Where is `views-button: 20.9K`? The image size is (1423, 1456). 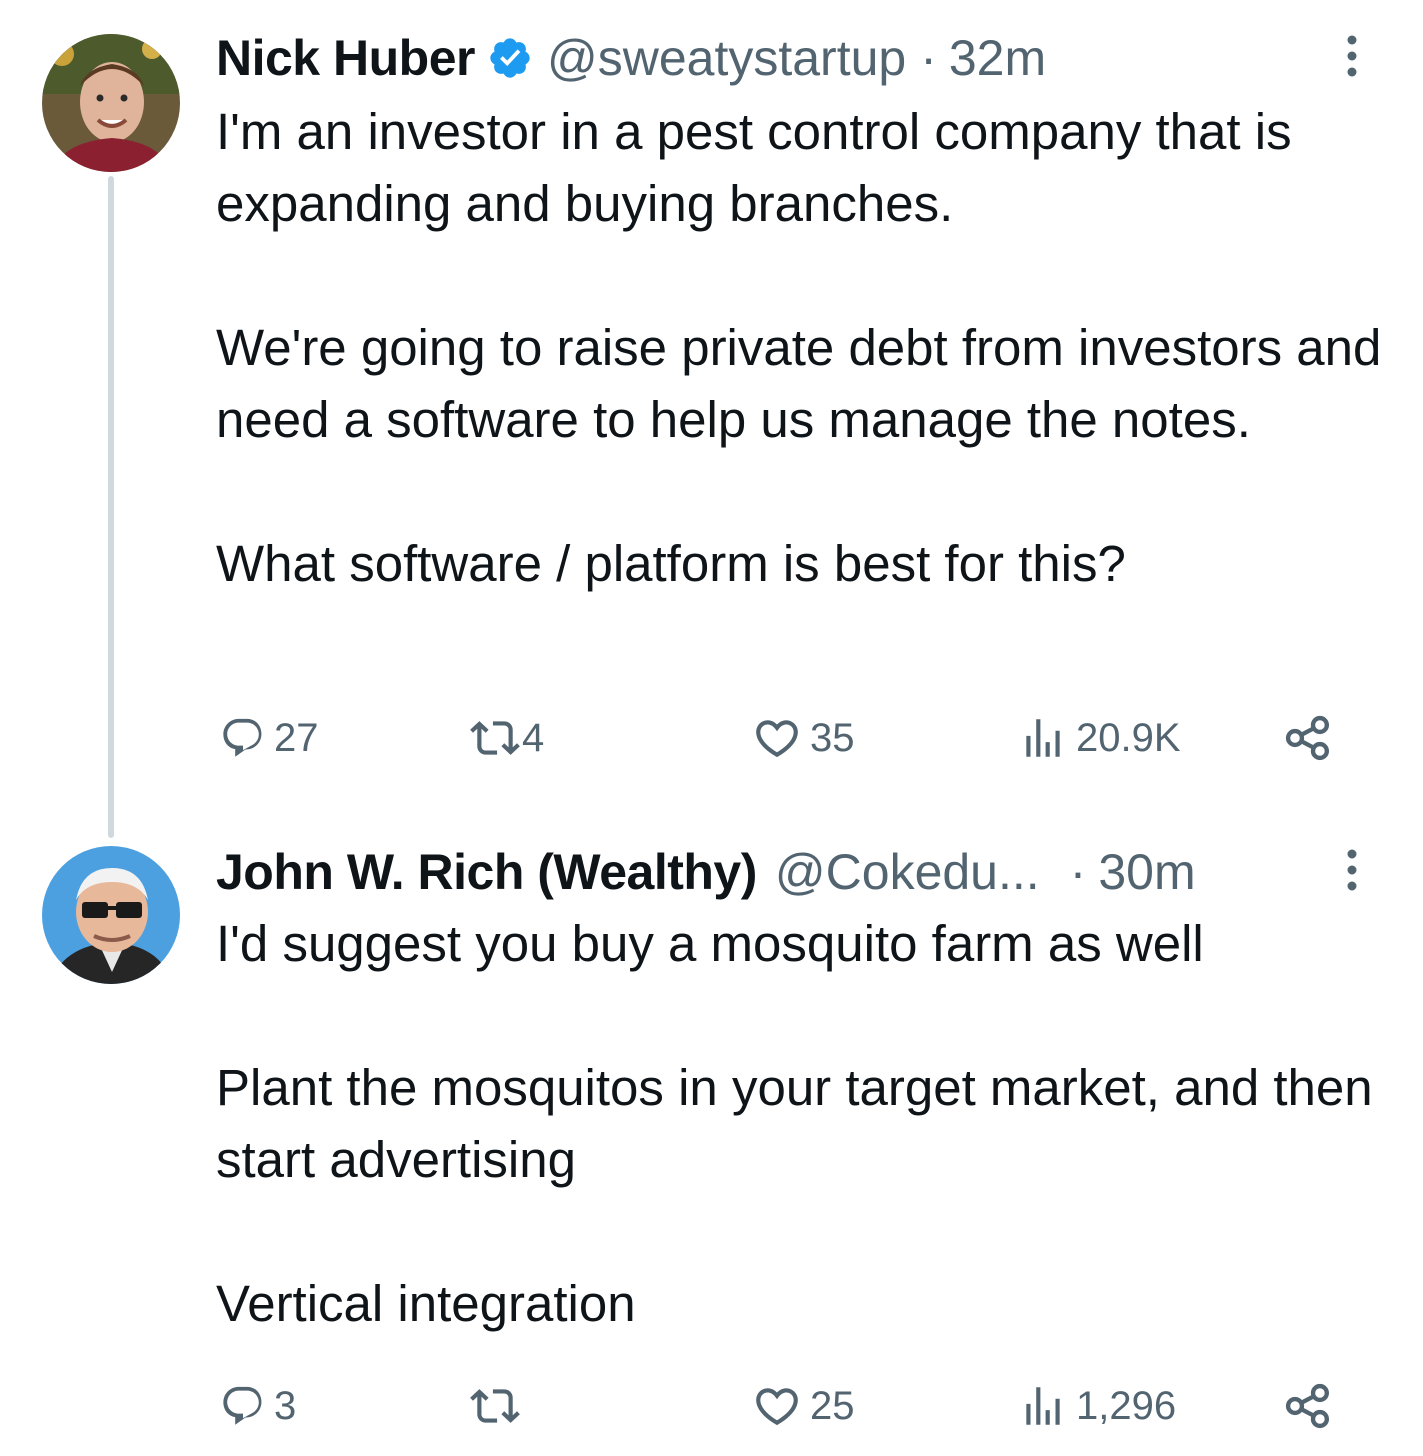
views-button: 20.9K is located at coordinates (1099, 738).